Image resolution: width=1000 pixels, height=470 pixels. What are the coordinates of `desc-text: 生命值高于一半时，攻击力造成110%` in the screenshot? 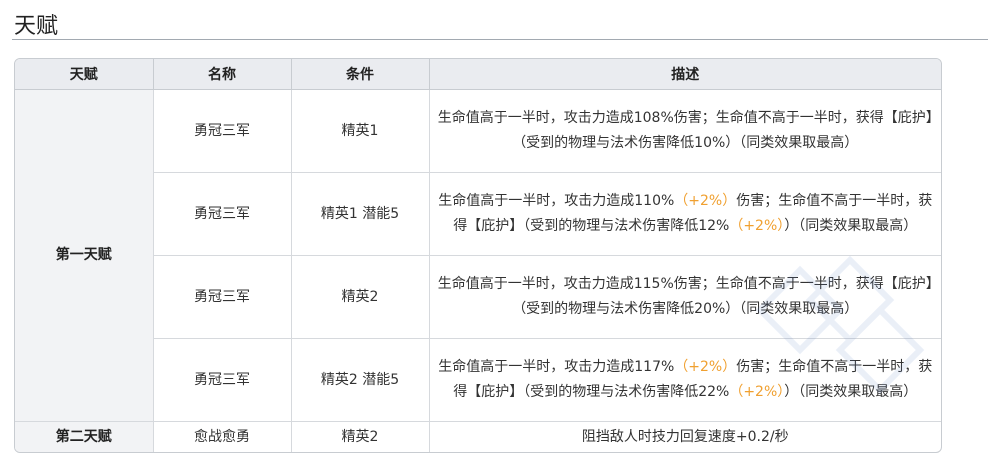 It's located at (556, 201).